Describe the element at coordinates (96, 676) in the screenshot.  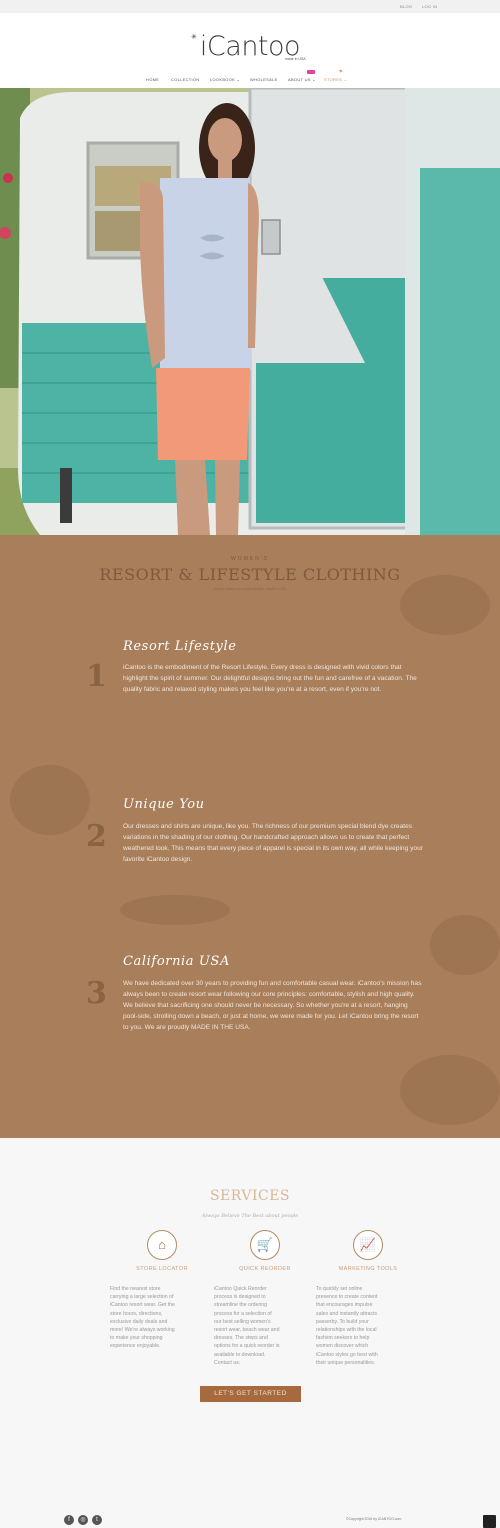
I see `feature-number: 1` at that location.